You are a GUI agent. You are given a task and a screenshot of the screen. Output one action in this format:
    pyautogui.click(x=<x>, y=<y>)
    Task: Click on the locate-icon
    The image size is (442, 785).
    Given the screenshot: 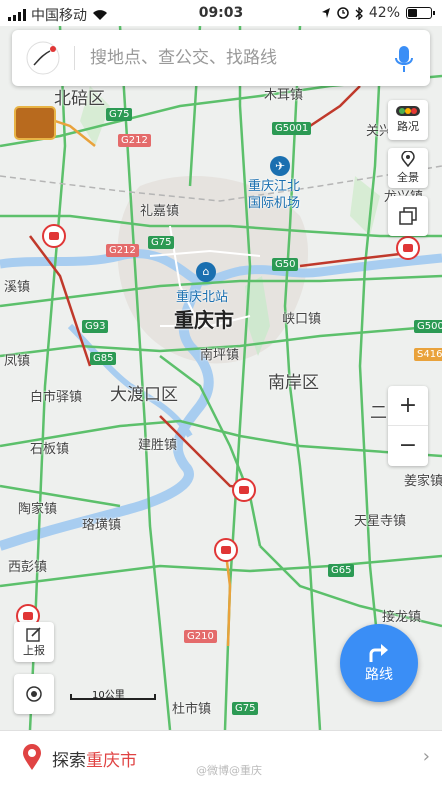 What is the action you would take?
    pyautogui.click(x=34, y=694)
    